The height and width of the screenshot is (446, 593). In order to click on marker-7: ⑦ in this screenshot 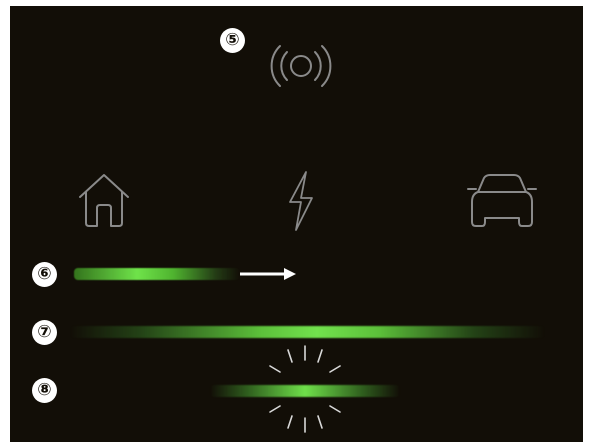, I will do `click(44, 332)`.